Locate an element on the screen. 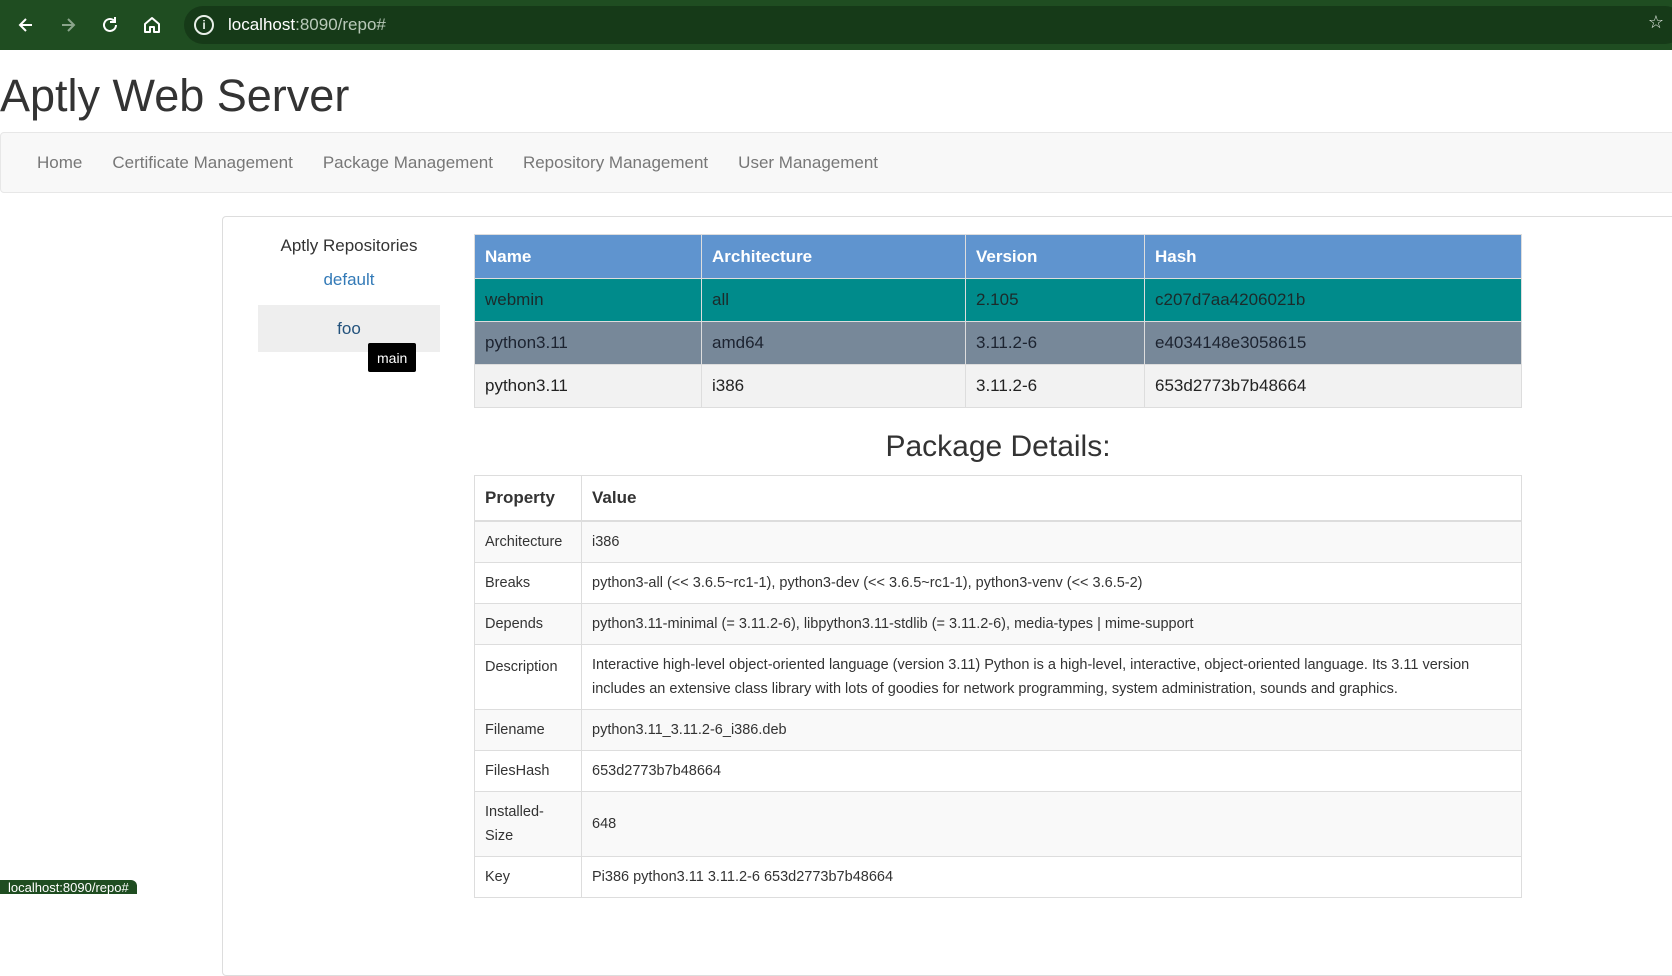  property-cell: Breaks is located at coordinates (528, 582).